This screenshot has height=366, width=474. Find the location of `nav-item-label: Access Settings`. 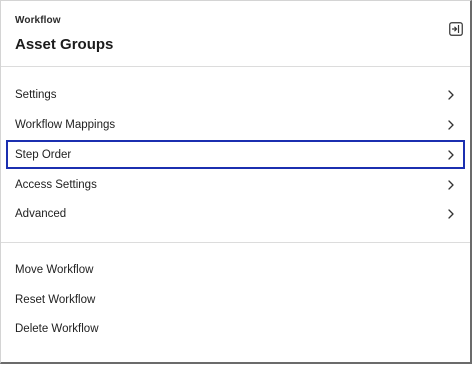

nav-item-label: Access Settings is located at coordinates (56, 184).